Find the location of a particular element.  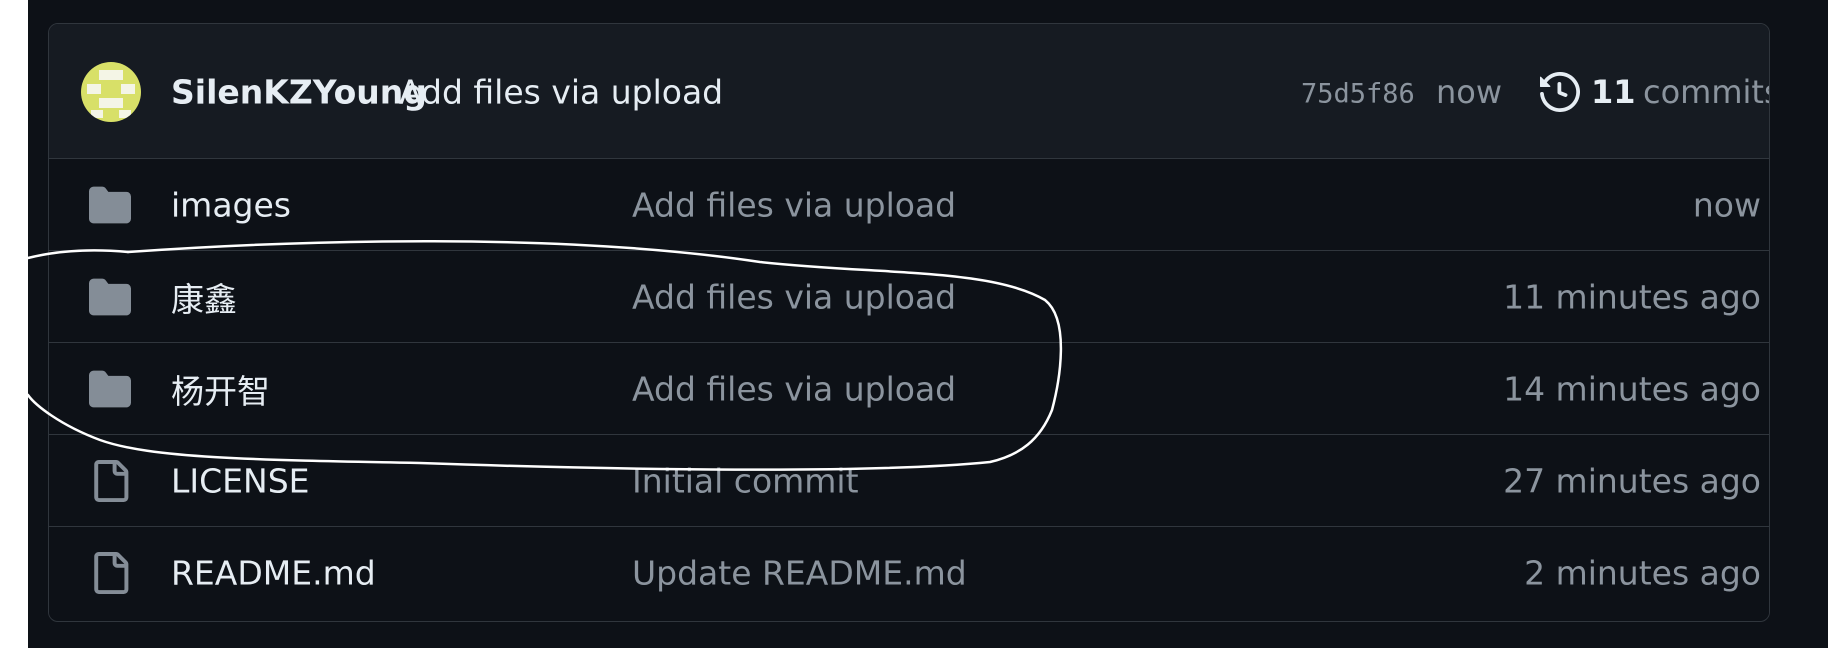

file-name-link: 康鑫 is located at coordinates (204, 297).